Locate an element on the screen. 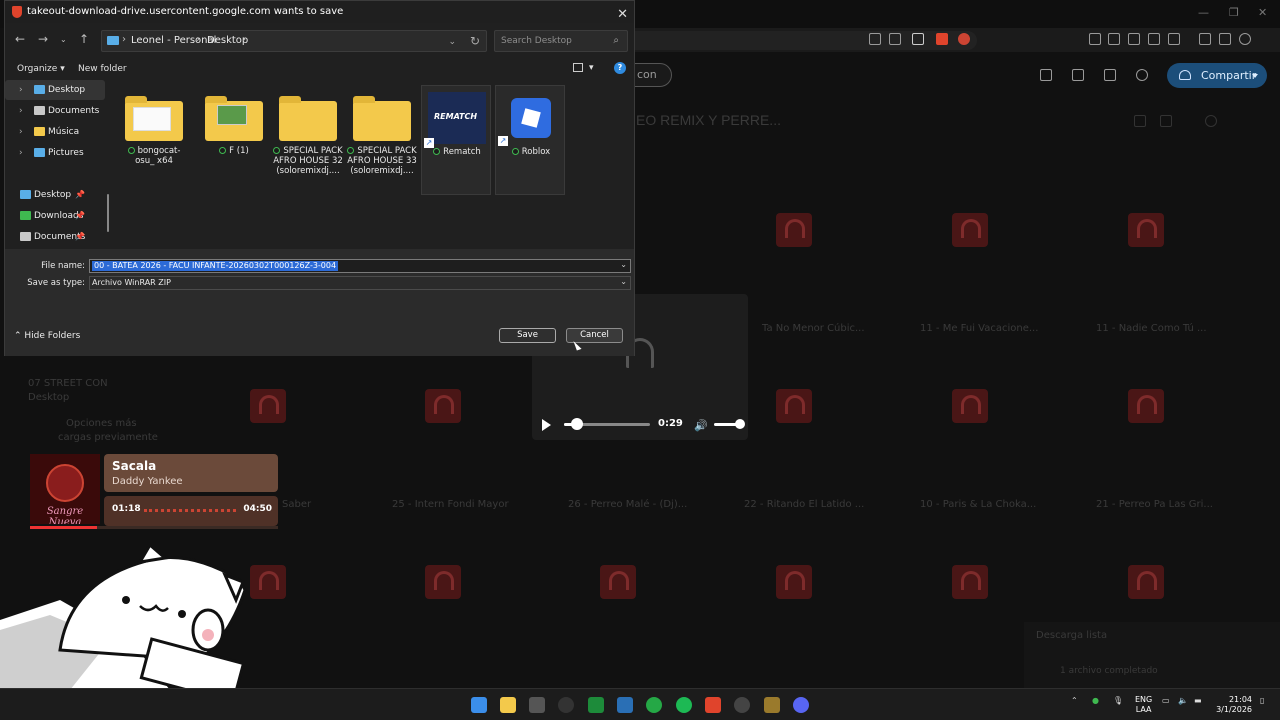 This screenshot has width=1280, height=720. file-label: Saber is located at coordinates (296, 504).